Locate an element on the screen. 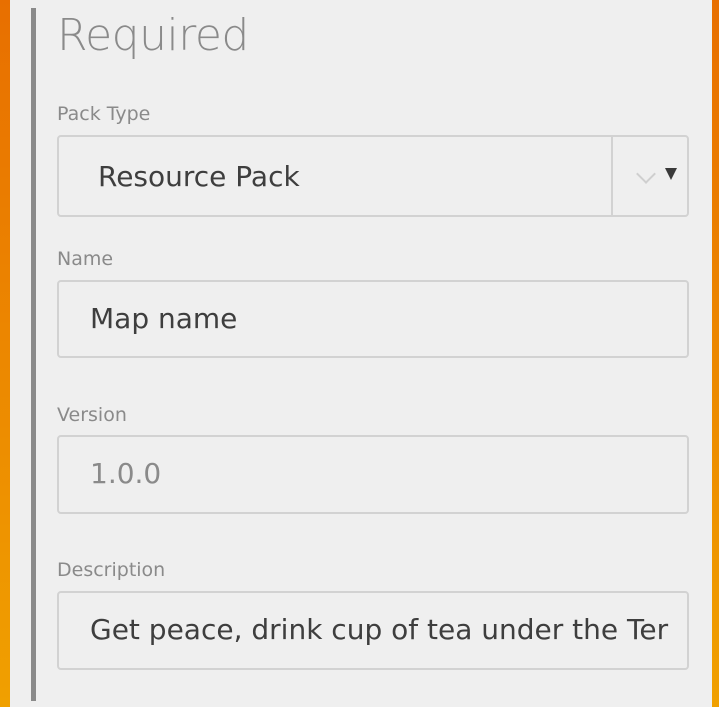 This screenshot has height=707, width=719. name-label: Name is located at coordinates (85, 259).